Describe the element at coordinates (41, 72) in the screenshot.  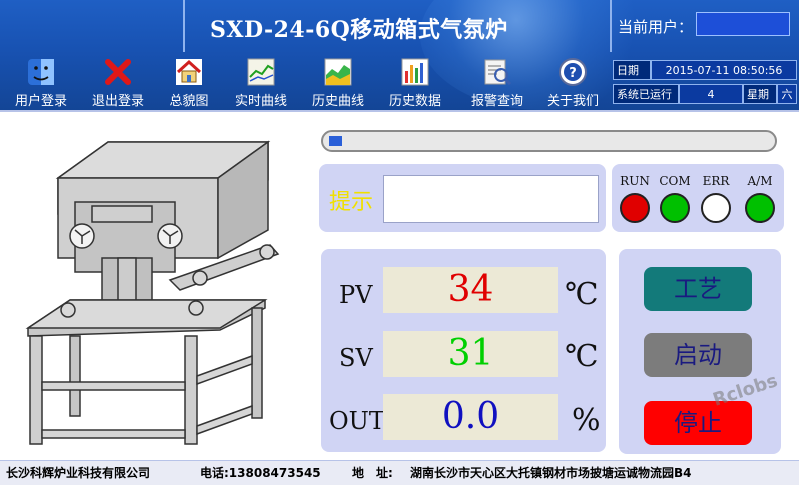
I see `mac-finder-icon` at that location.